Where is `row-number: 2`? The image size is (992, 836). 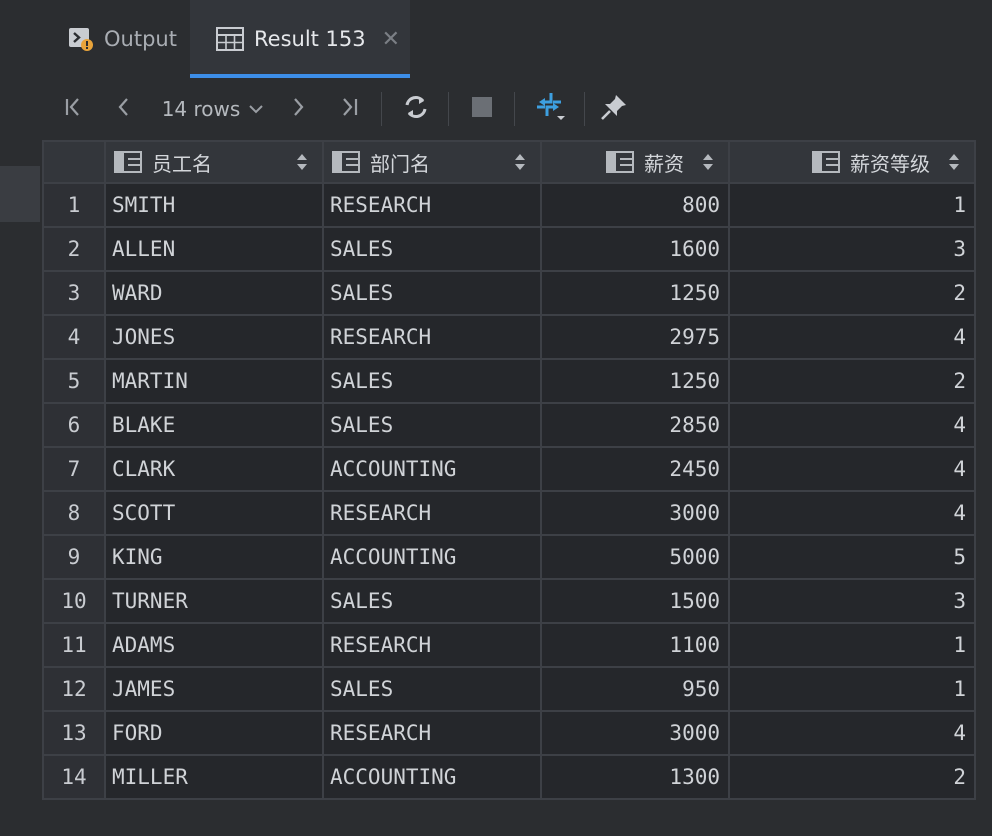
row-number: 2 is located at coordinates (74, 249).